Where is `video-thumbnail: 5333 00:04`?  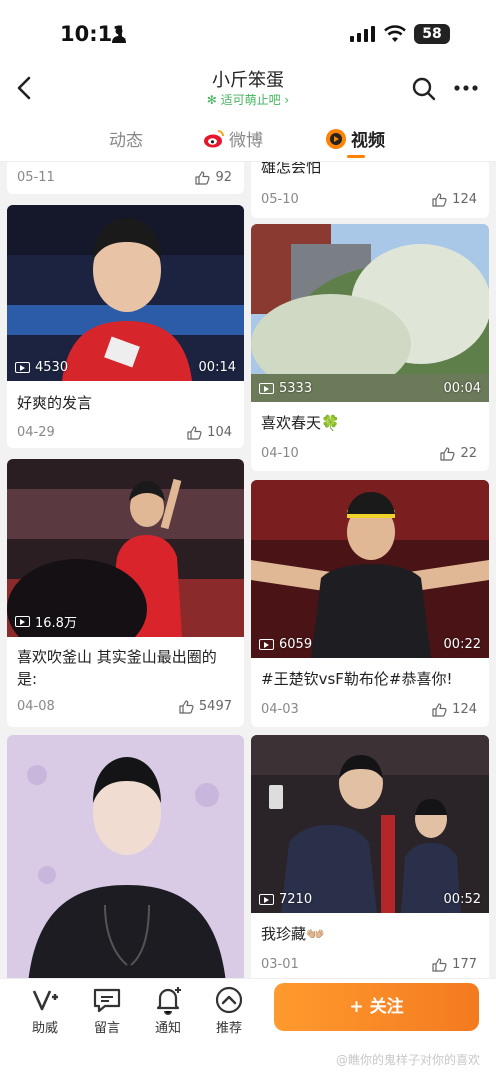
video-thumbnail: 5333 00:04 is located at coordinates (370, 313).